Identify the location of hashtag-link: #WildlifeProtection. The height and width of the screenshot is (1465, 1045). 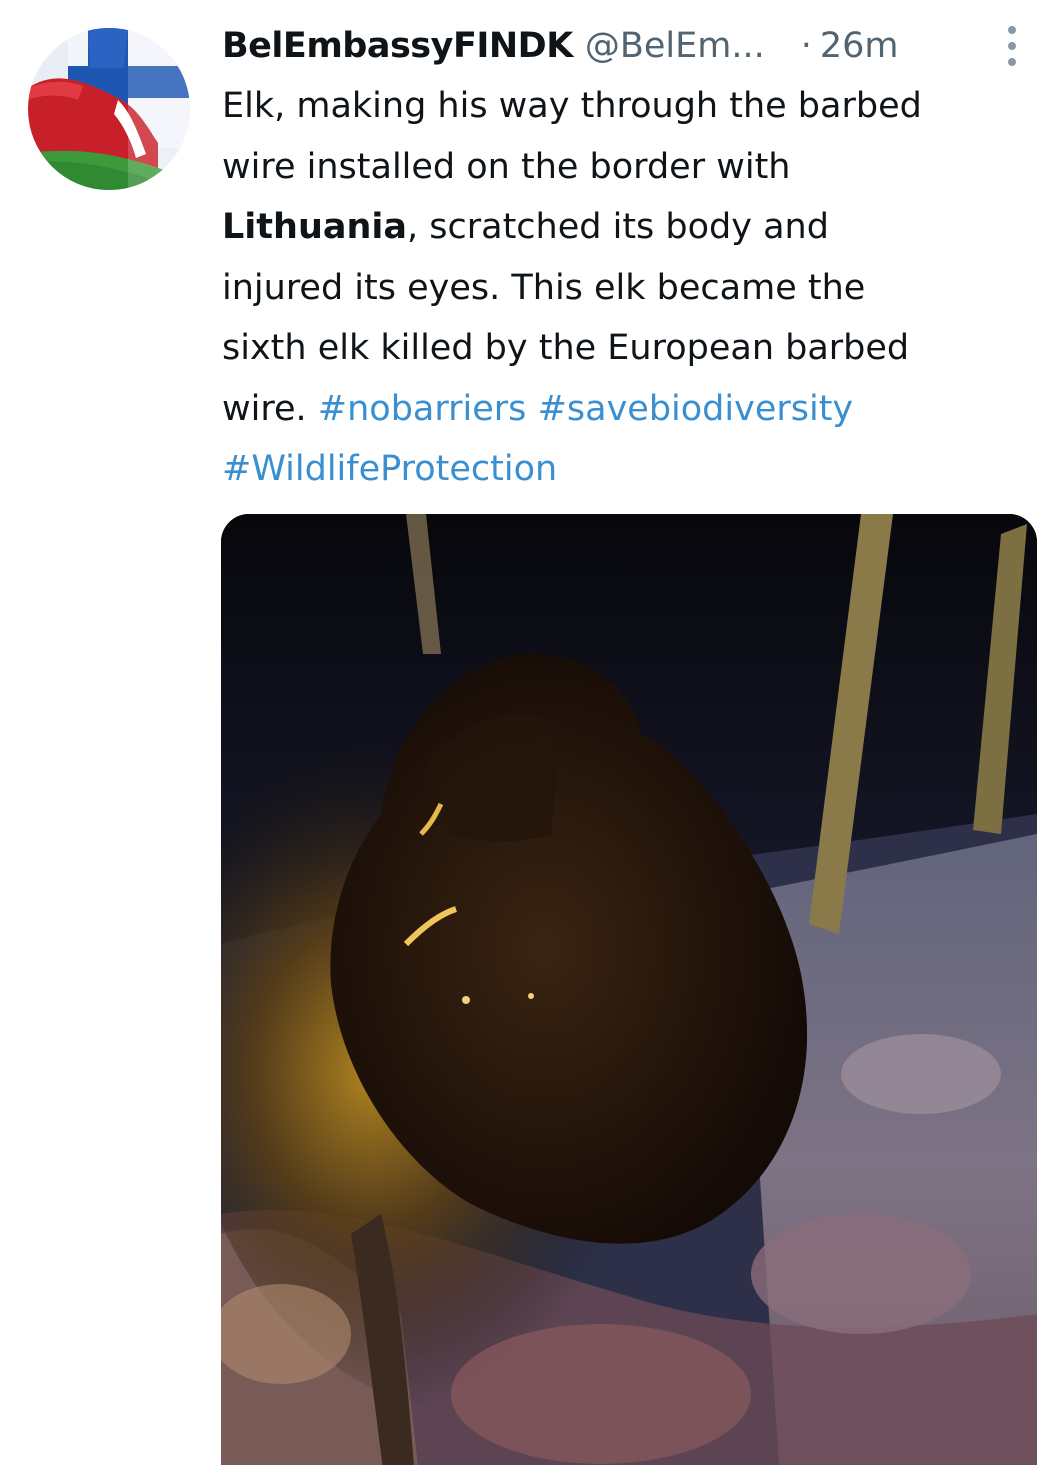
(389, 469).